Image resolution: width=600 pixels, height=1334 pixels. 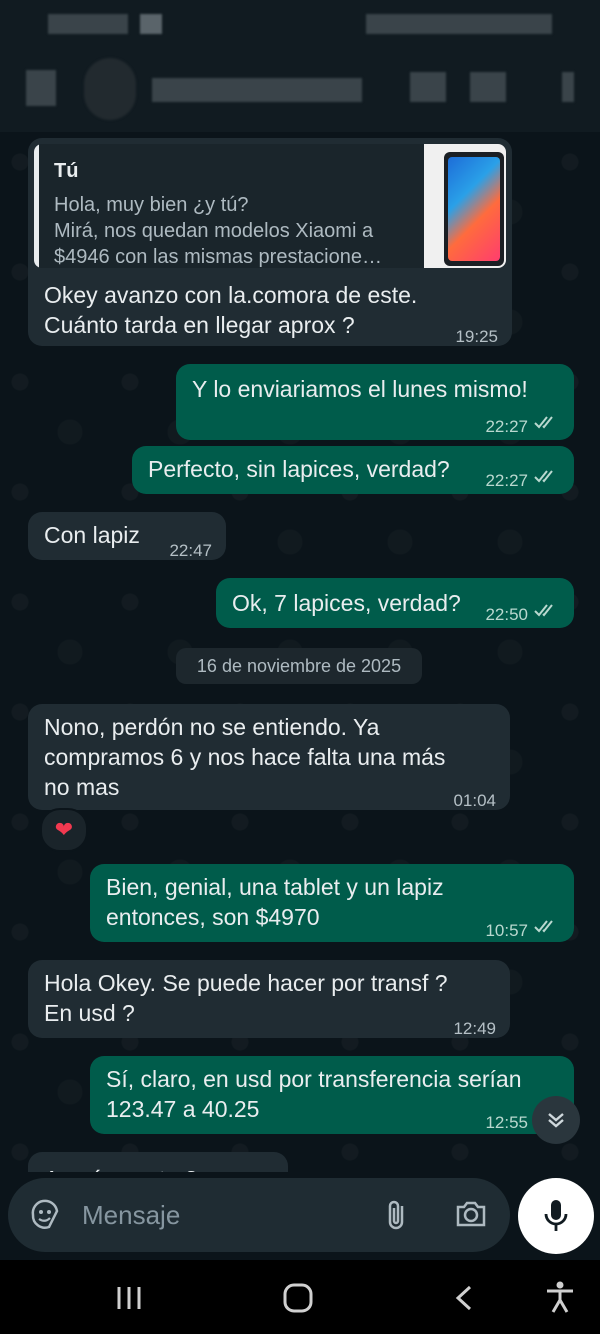 I want to click on message-text: Y lo enviariamos el lunes mismo!, so click(x=360, y=389).